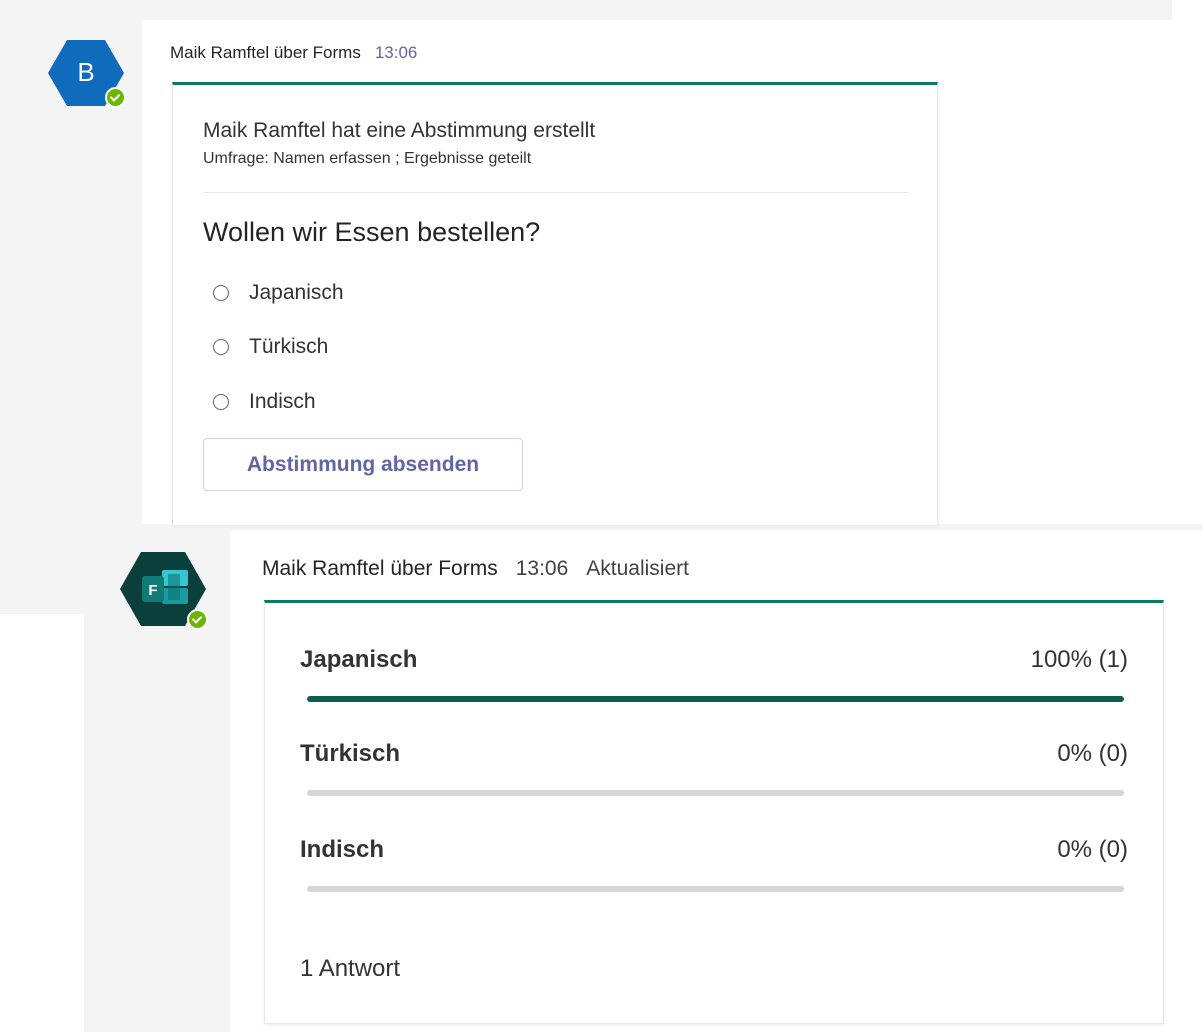 Image resolution: width=1203 pixels, height=1032 pixels. I want to click on poll-option: Japanisch, so click(278, 293).